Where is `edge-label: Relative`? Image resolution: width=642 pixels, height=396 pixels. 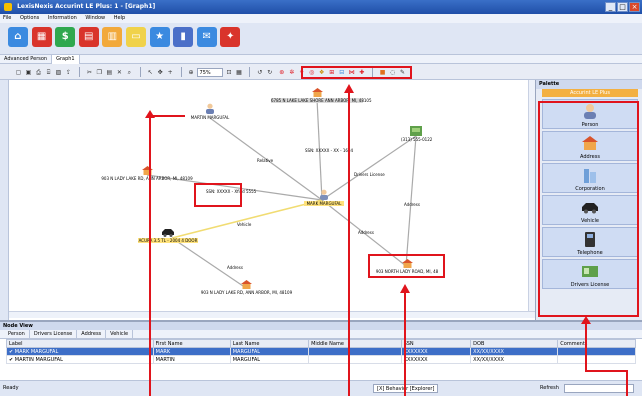
edge-label: Relative is located at coordinates (265, 160).